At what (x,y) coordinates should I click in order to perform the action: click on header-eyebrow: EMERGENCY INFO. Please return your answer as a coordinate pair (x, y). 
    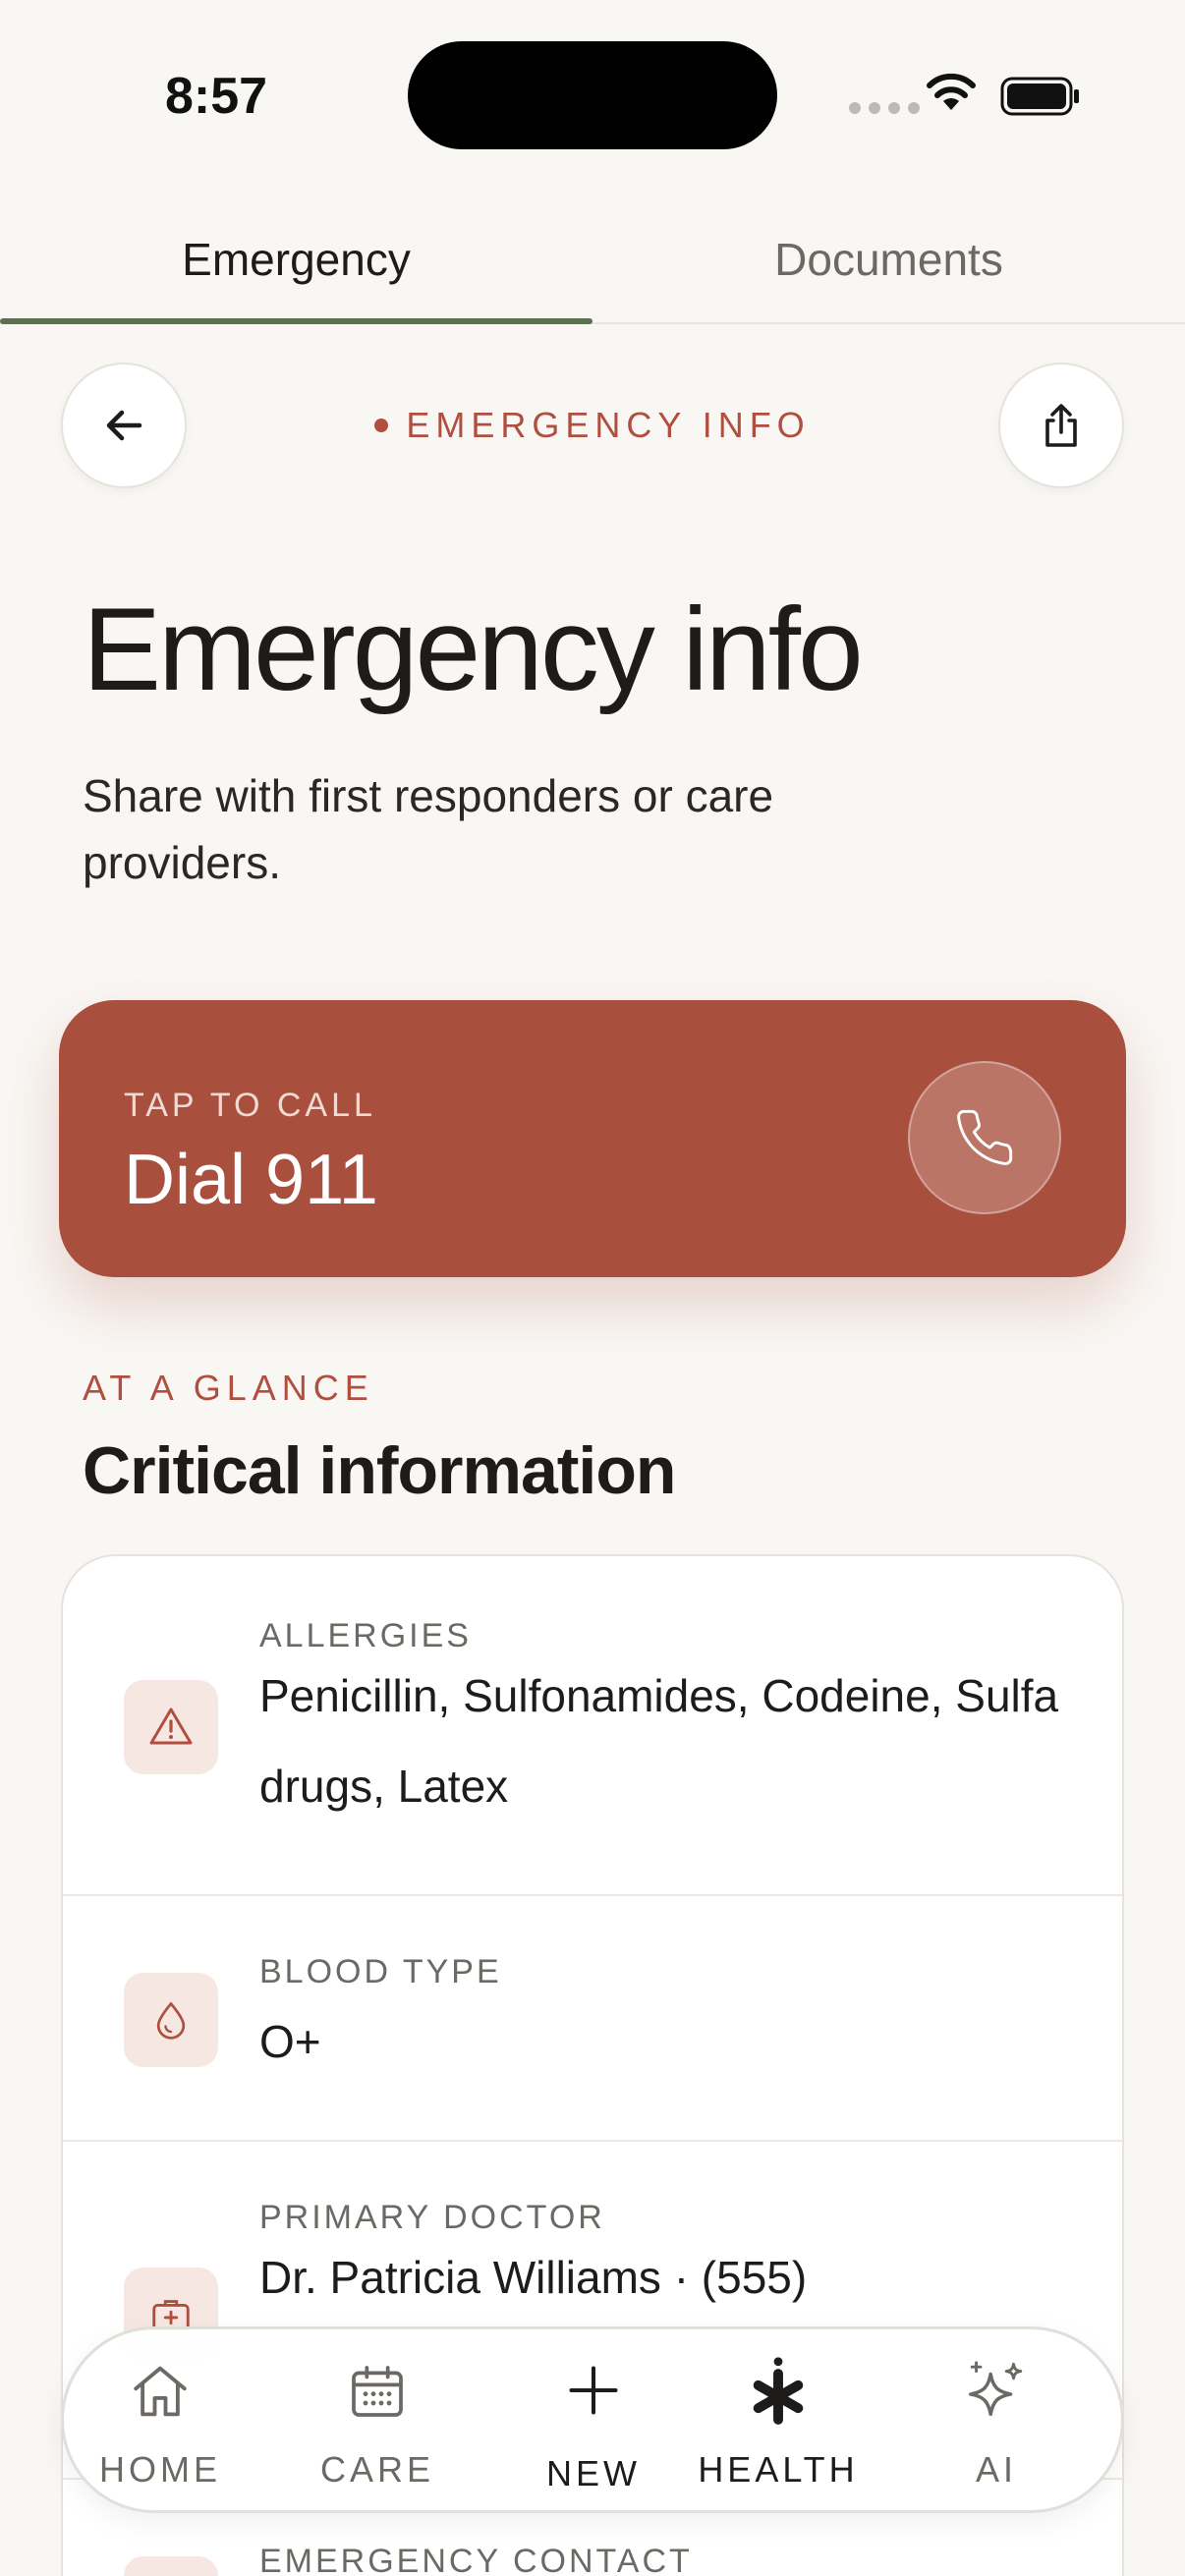
    Looking at the image, I should click on (592, 425).